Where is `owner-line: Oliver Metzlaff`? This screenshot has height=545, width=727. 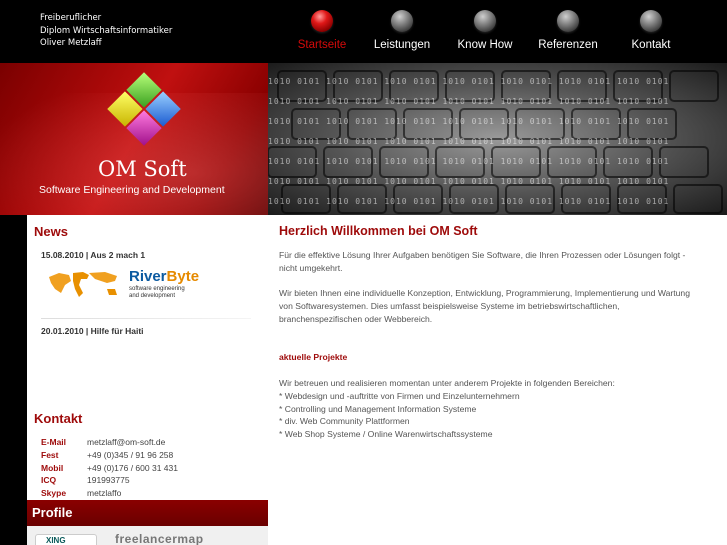
owner-line: Oliver Metzlaff is located at coordinates (71, 43).